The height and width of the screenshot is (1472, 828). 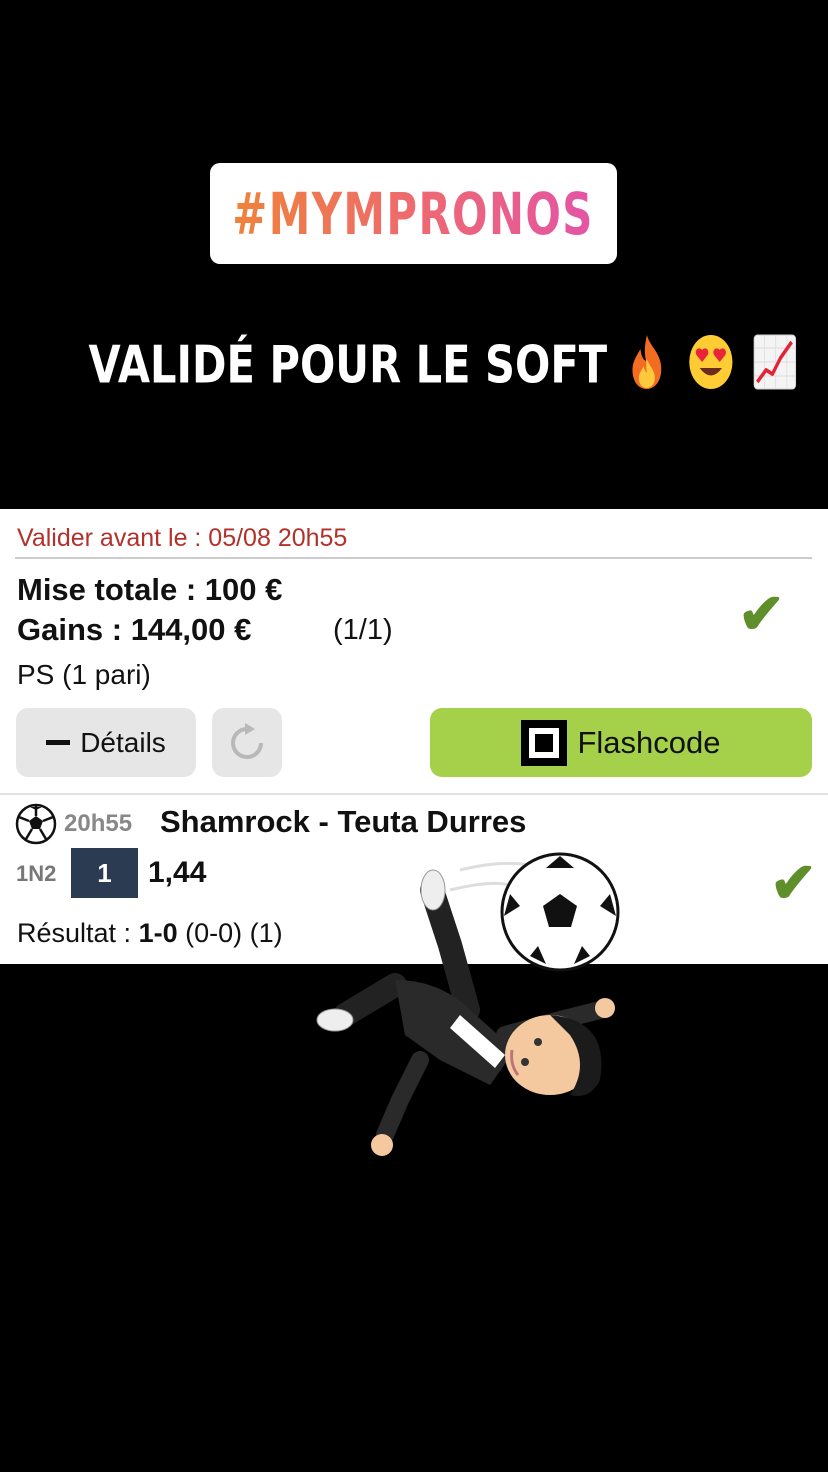 I want to click on fire-icon, so click(x=647, y=368).